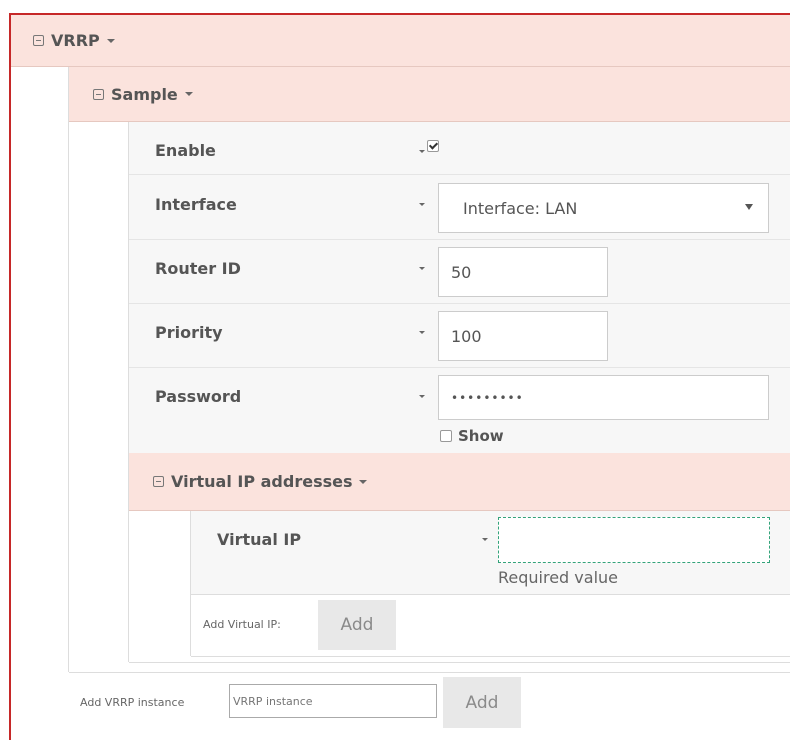 This screenshot has width=790, height=740. I want to click on password-label: Password, so click(198, 396).